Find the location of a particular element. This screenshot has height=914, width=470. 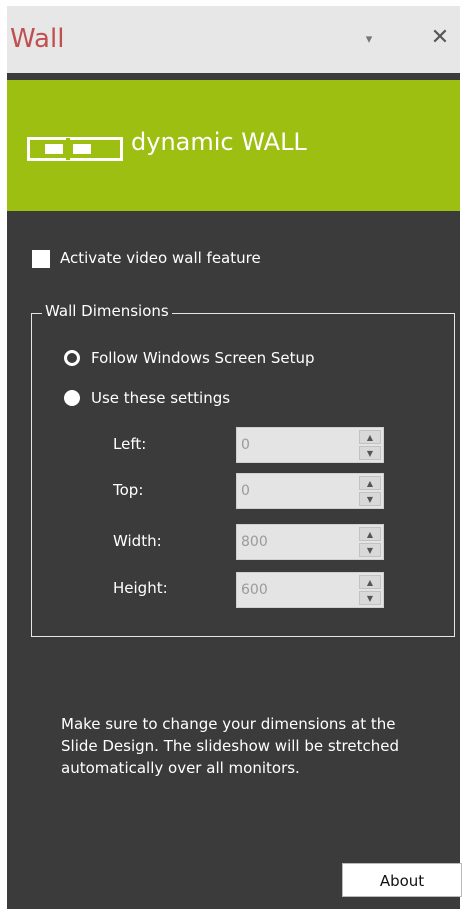

activate-video-wall-label: Activate video wall feature is located at coordinates (160, 258).